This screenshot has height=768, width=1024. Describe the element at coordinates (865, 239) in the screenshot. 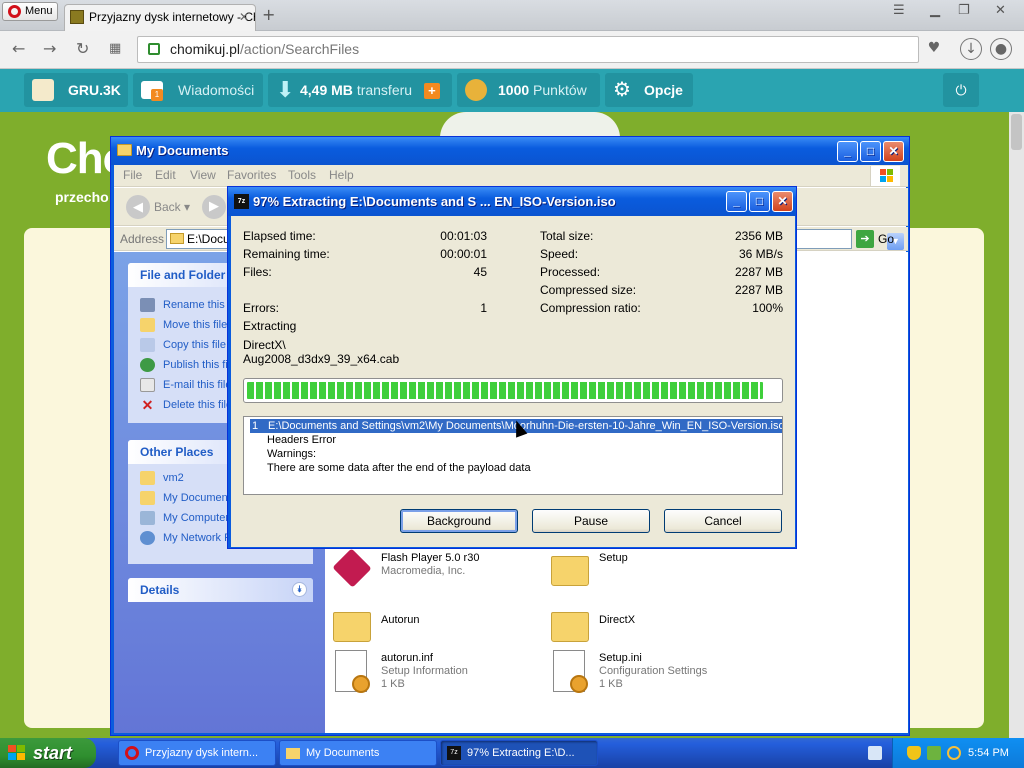

I see `go-arrow-icon: ➔` at that location.